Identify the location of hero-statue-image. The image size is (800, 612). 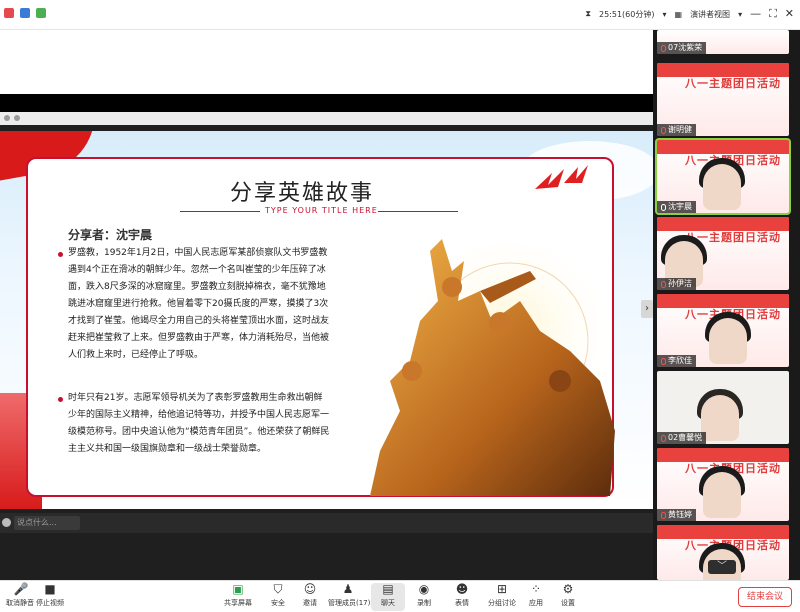
(492, 367).